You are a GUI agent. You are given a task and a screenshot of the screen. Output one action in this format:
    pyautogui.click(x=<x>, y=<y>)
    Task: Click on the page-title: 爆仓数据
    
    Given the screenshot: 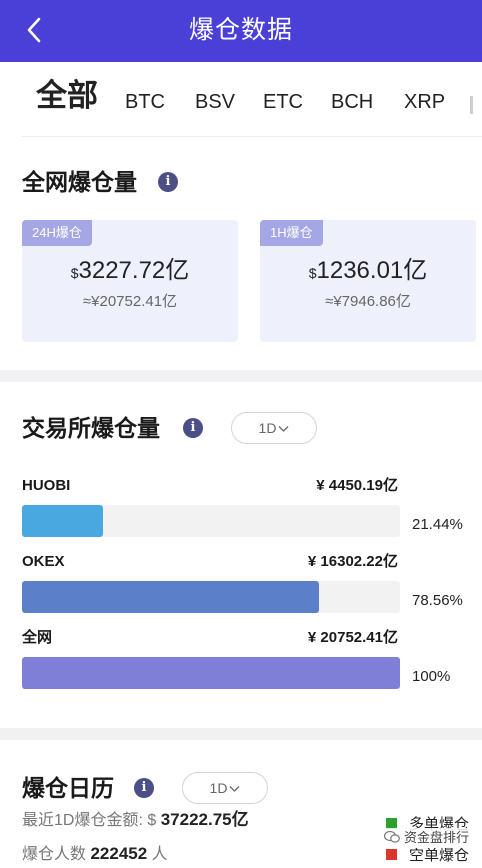 What is the action you would take?
    pyautogui.click(x=240, y=30)
    